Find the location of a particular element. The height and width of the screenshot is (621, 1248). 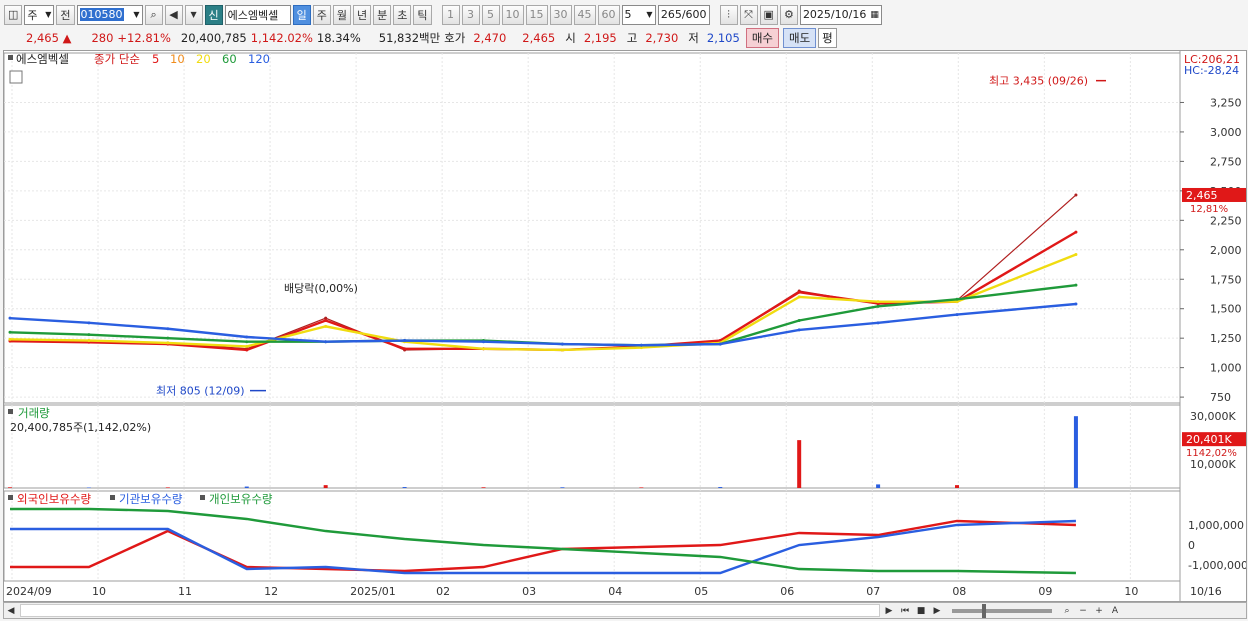

holding-legend-2: 개인보유수량 is located at coordinates (241, 499).